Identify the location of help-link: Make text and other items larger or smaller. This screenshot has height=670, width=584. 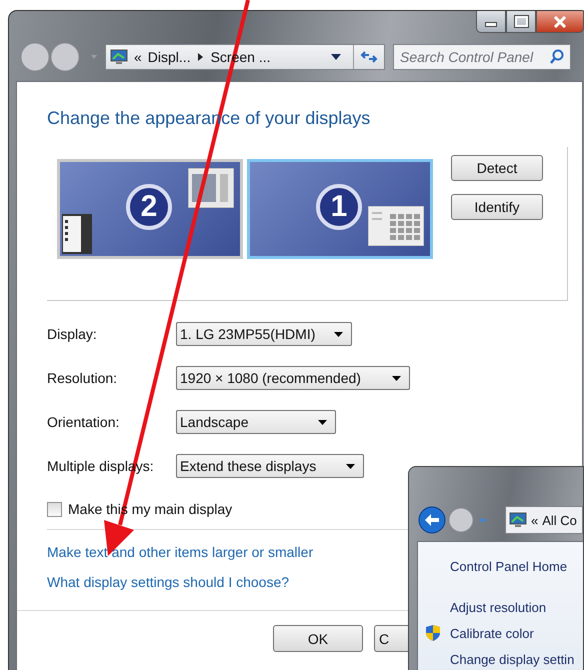
(180, 552).